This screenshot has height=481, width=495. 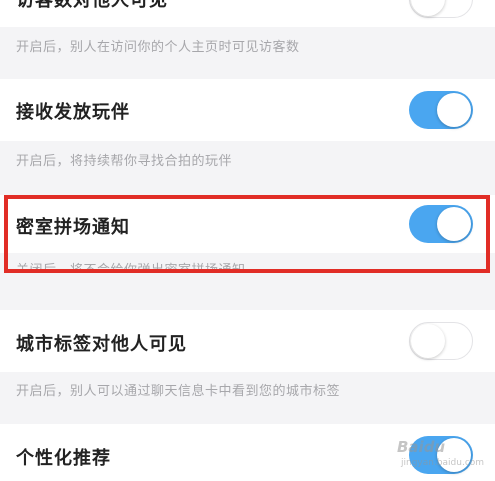 I want to click on setting-title: 接收发放玩伴, so click(x=73, y=112).